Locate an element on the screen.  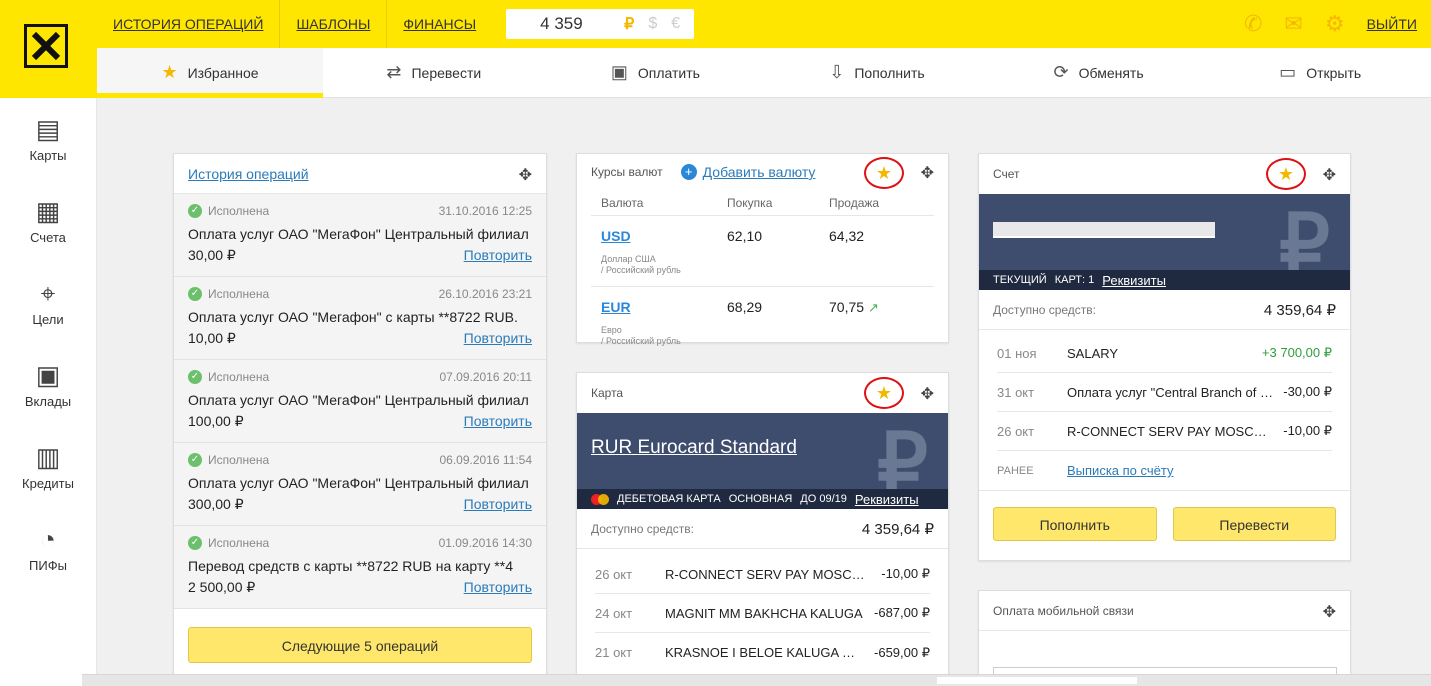
card-name: RUR Eurocard Standard is located at coordinates (694, 448).